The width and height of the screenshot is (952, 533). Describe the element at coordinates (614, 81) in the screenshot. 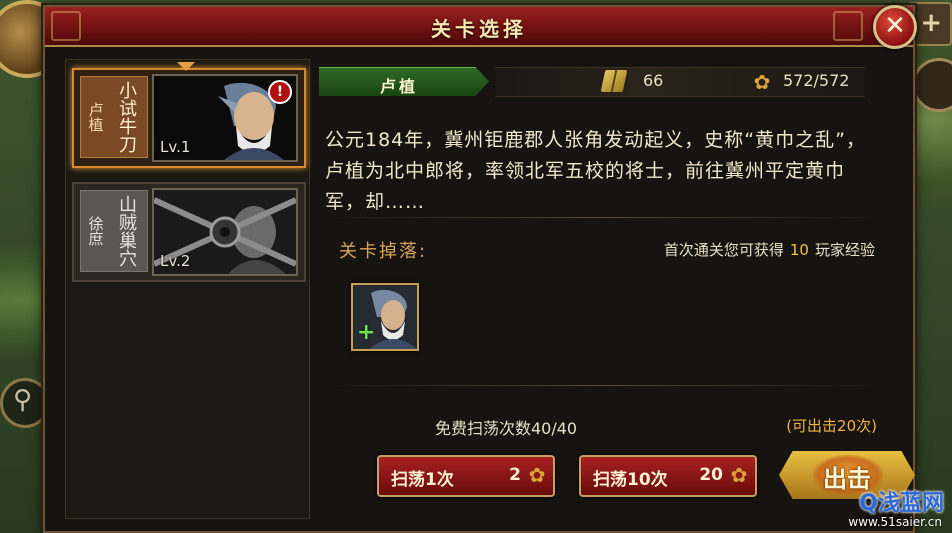

I see `book-icon` at that location.